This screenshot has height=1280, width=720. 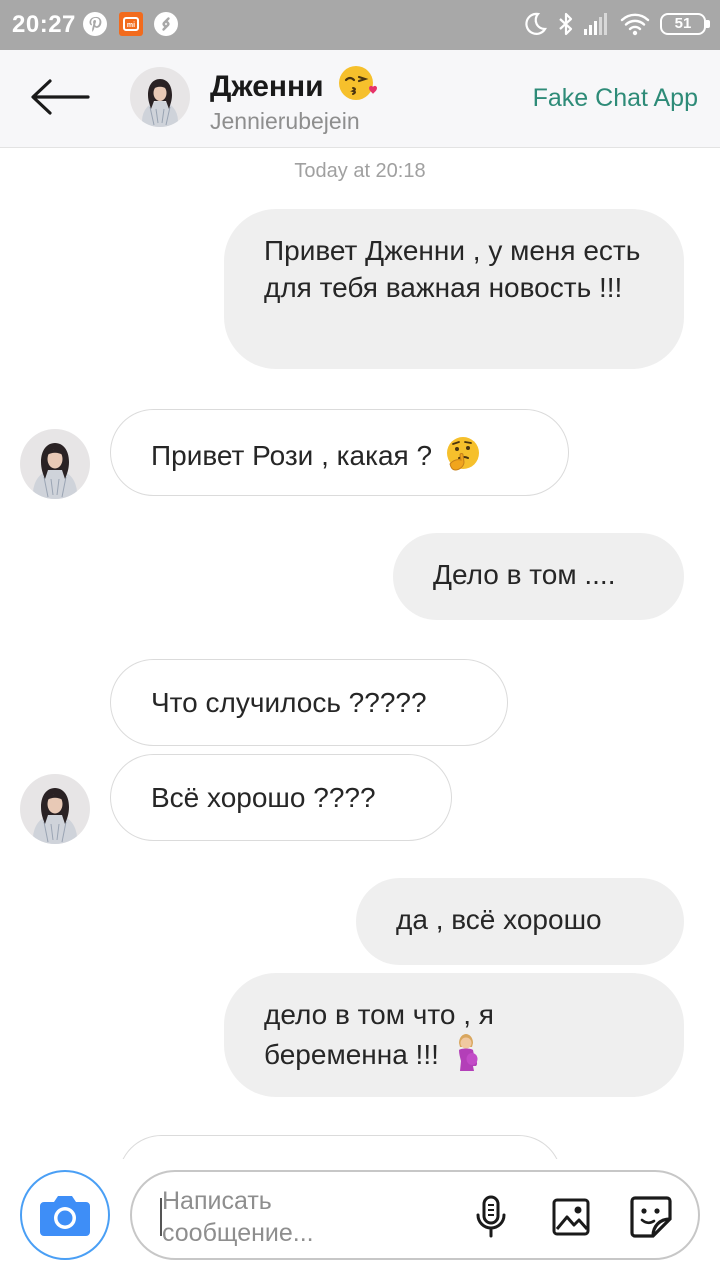 What do you see at coordinates (285, 121) in the screenshot?
I see `contact-username: Jennierubejein` at bounding box center [285, 121].